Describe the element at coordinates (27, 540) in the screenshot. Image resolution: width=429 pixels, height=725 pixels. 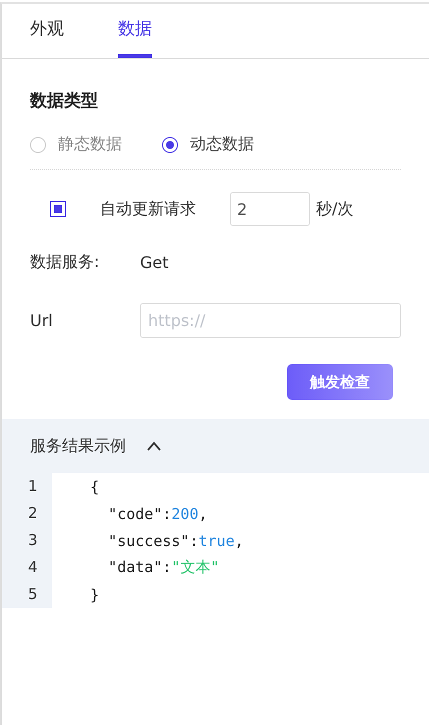
I see `line-number: 3` at that location.